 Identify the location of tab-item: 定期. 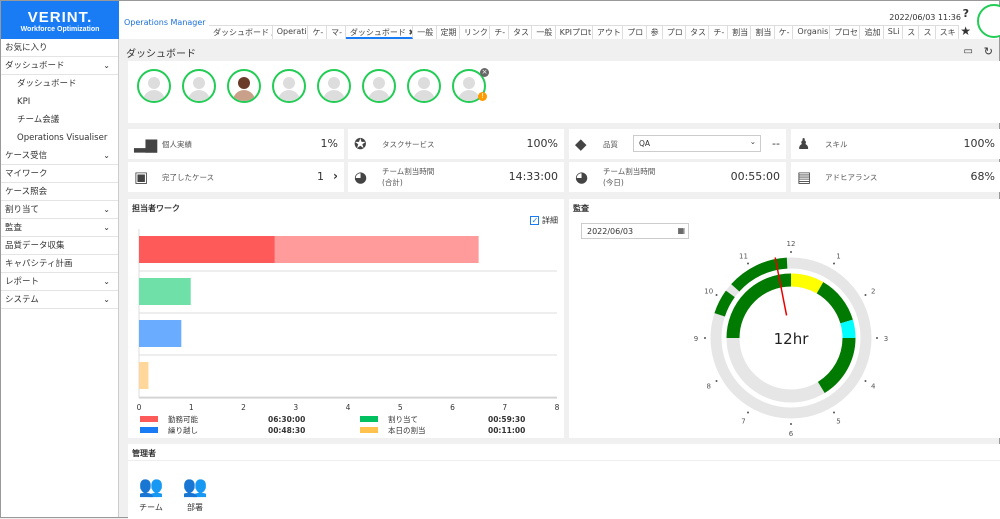
(448, 32).